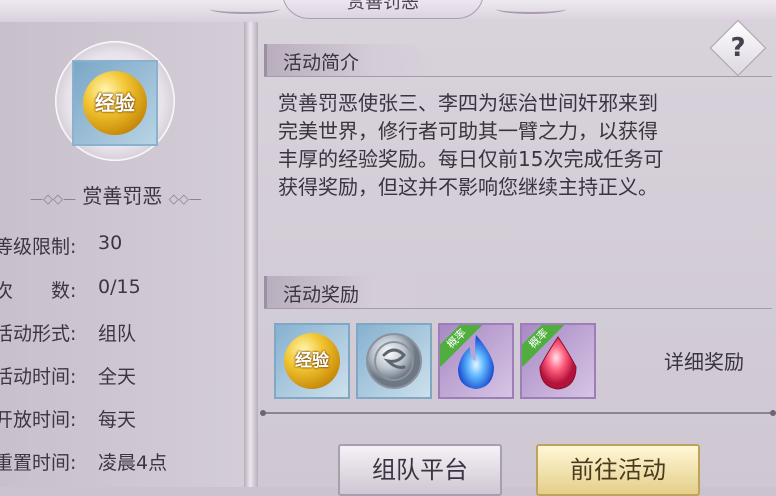 The width and height of the screenshot is (776, 496). Describe the element at coordinates (83, 461) in the screenshot. I see `info-reset-time: 重置时间: 凌晨4点` at that location.